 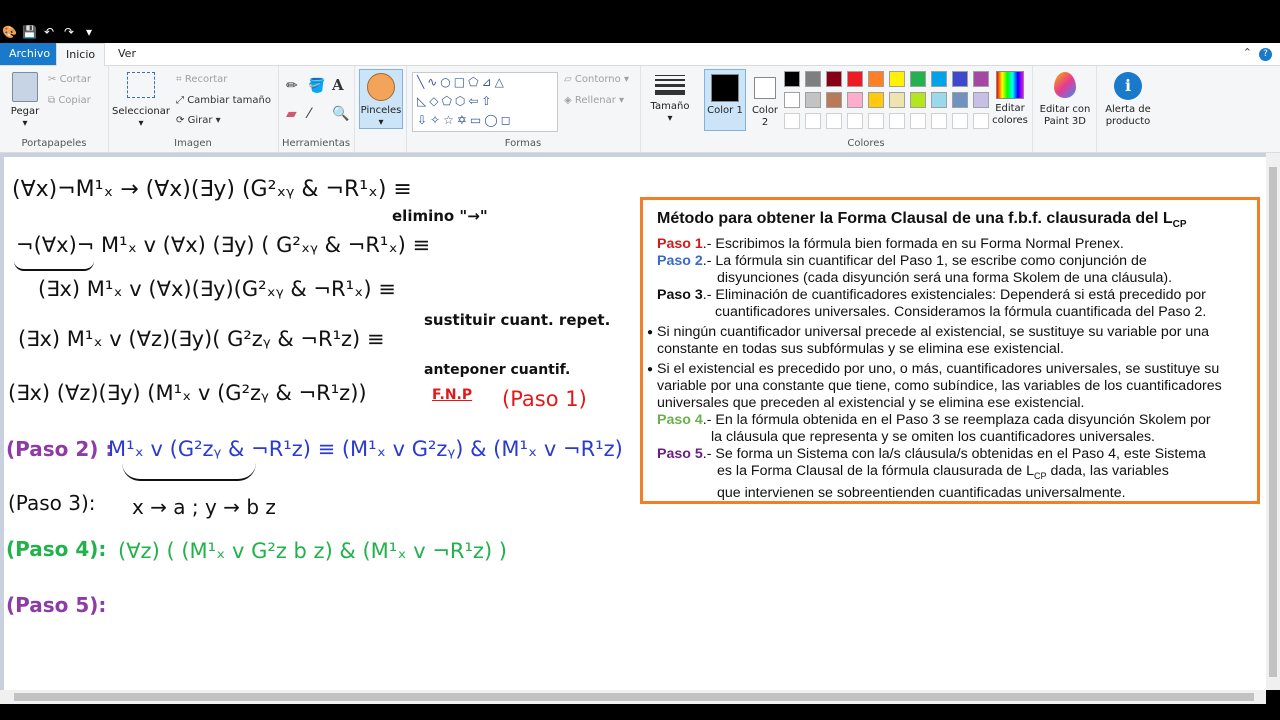 What do you see at coordinates (568, 79) in the screenshot?
I see `outline-icon: ▱` at bounding box center [568, 79].